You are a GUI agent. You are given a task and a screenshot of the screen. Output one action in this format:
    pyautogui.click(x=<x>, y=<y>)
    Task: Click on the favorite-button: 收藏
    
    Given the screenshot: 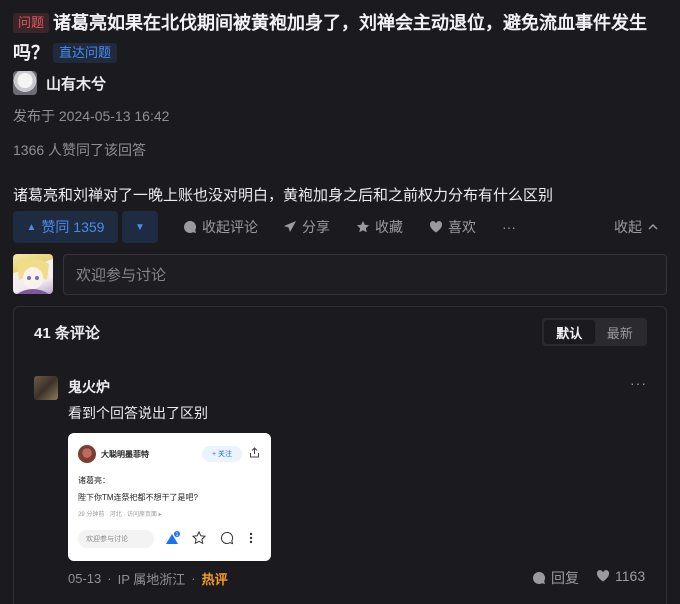 What is the action you would take?
    pyautogui.click(x=379, y=227)
    